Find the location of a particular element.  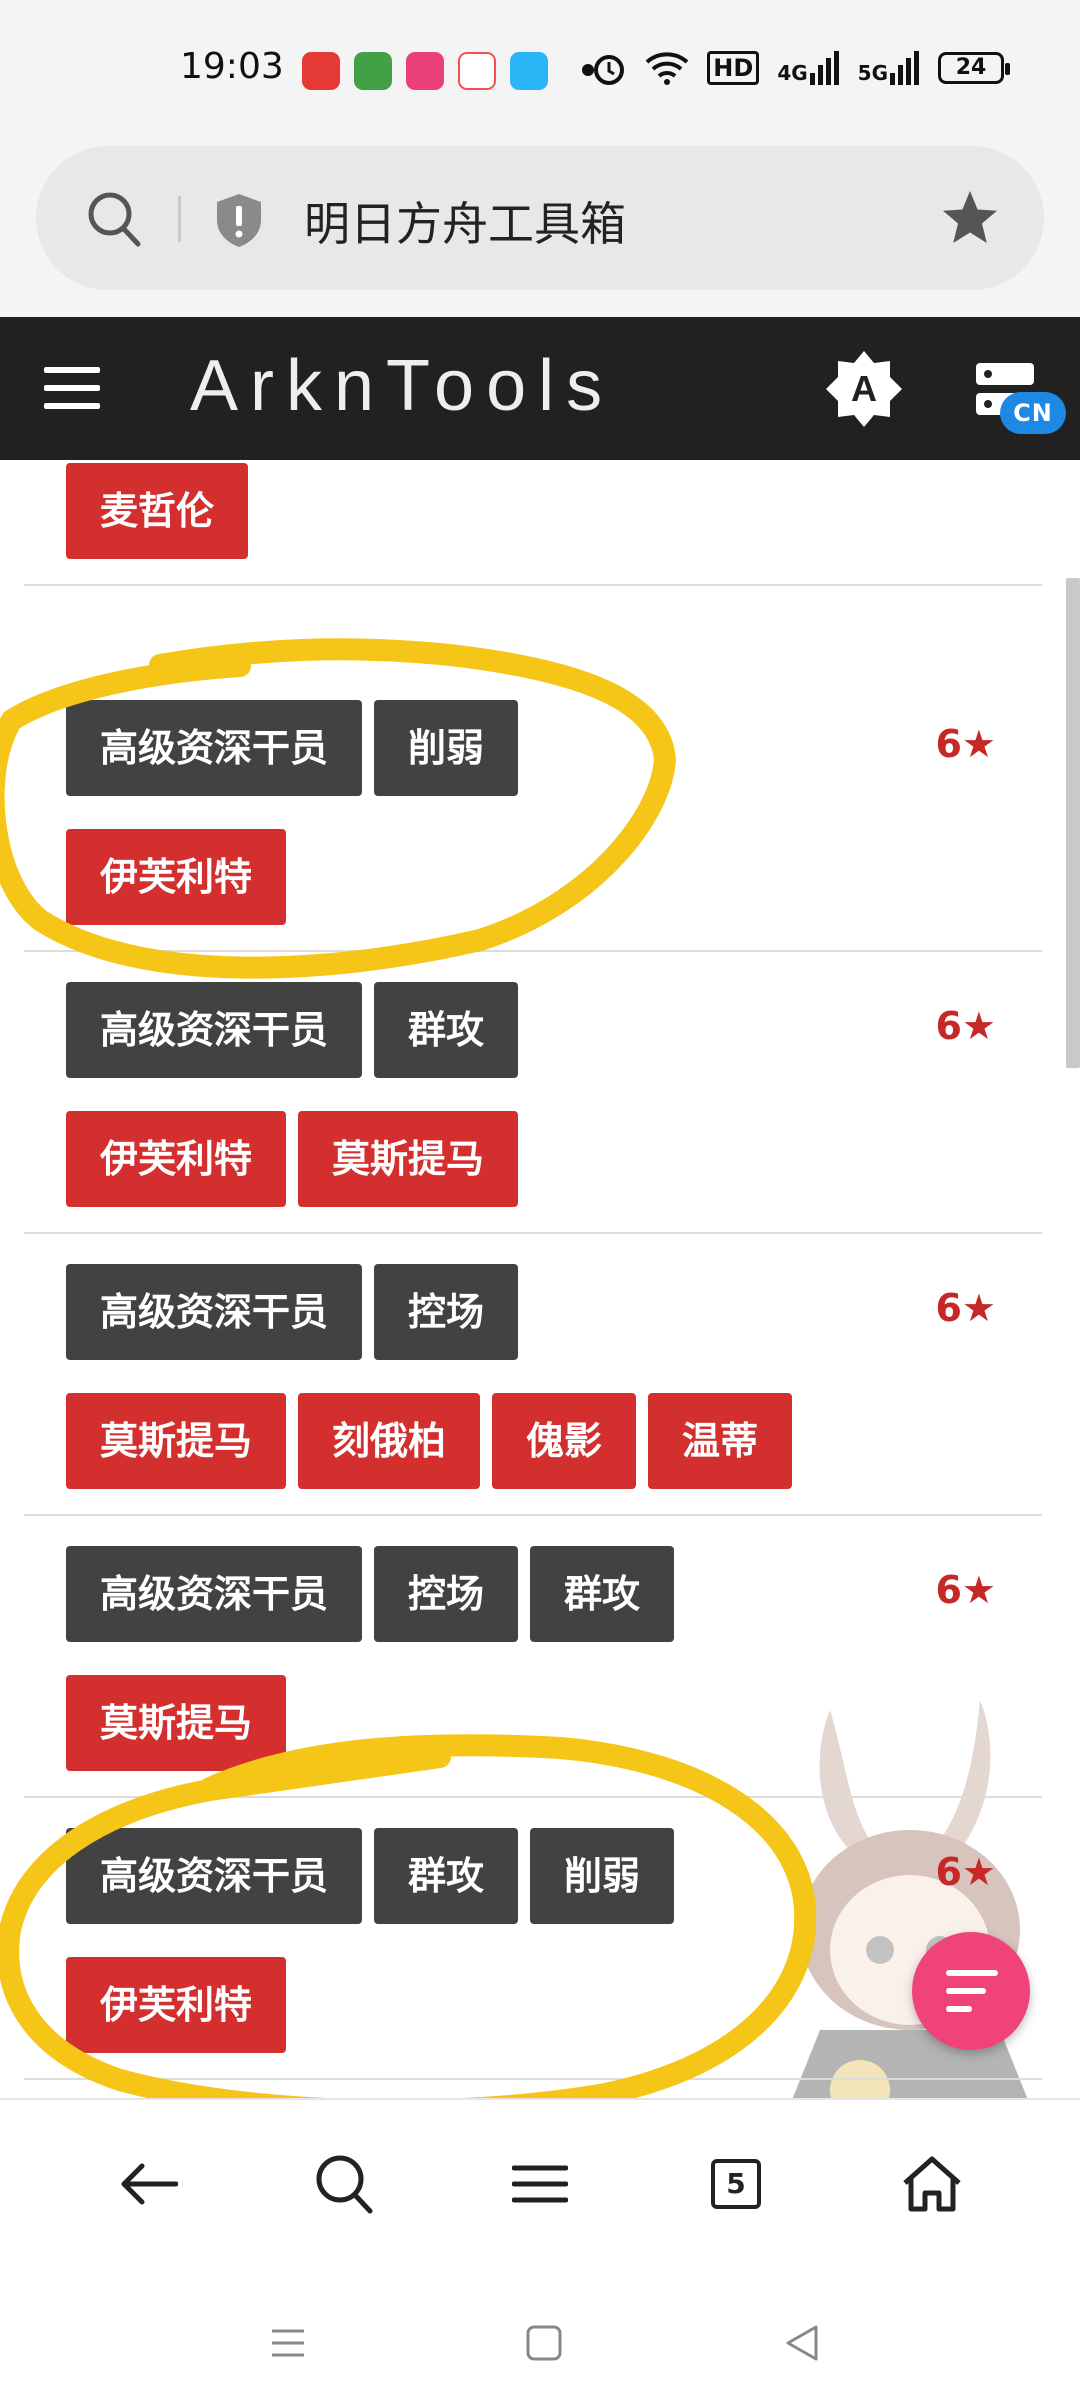

home-button is located at coordinates (932, 2184).